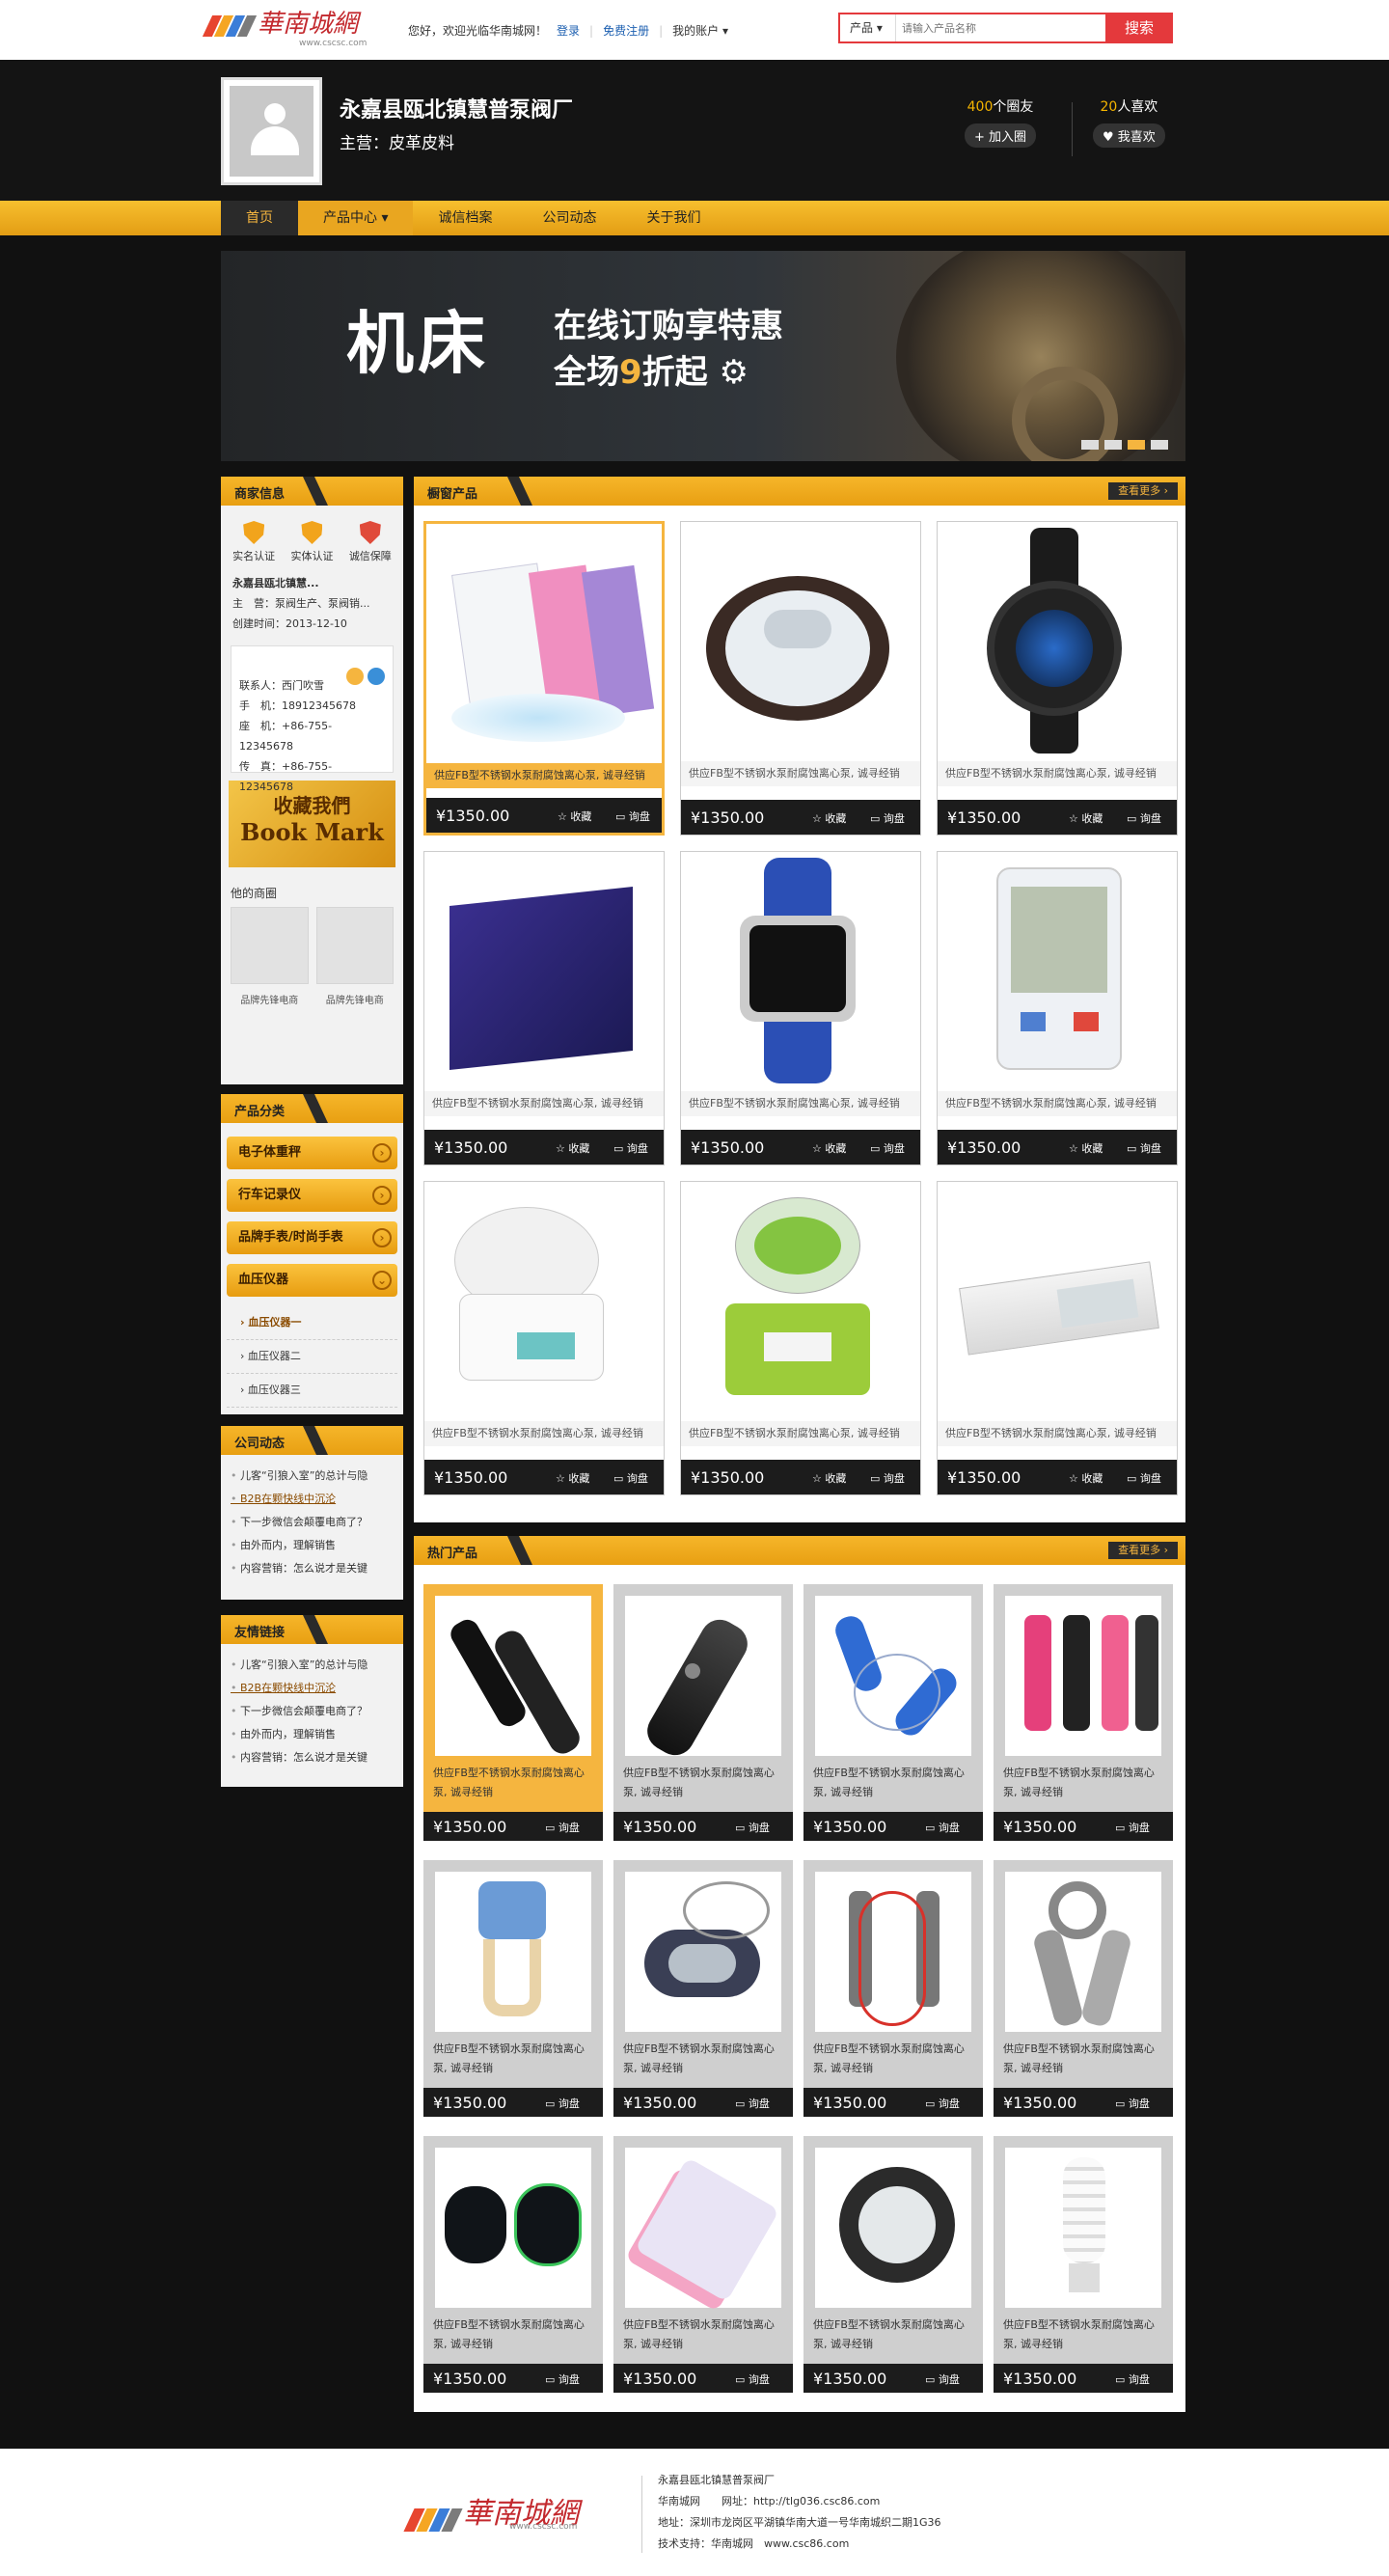 The width and height of the screenshot is (1389, 2576). I want to click on search-input, so click(999, 28).